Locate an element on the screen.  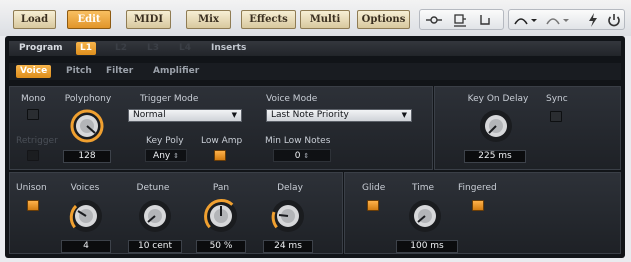
min-low-notes-value: 0 is located at coordinates (297, 156).